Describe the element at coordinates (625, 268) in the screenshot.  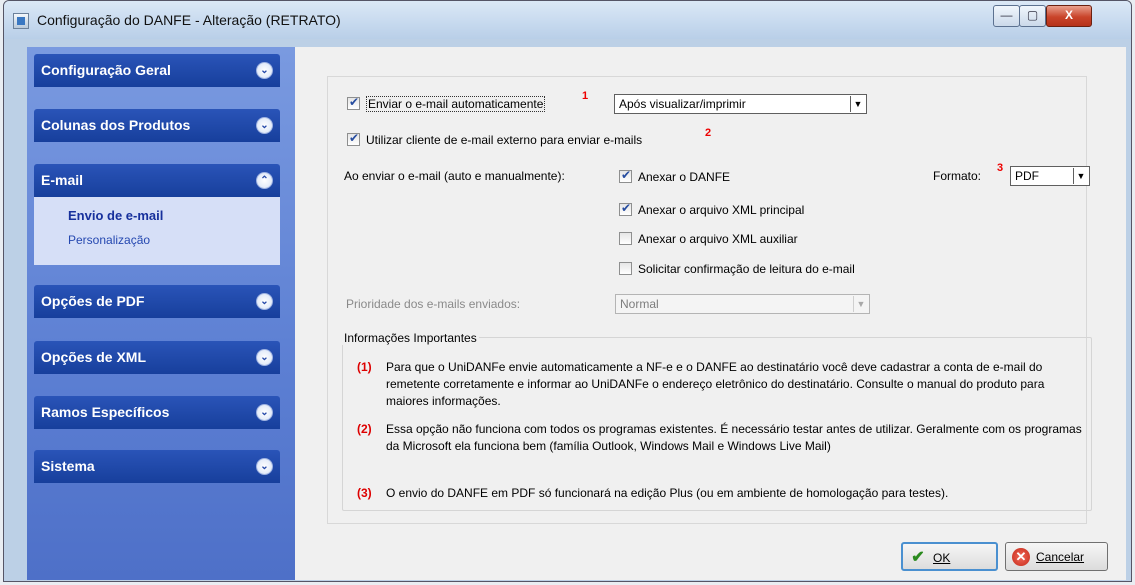
I see `read-receipt-checkbox` at that location.